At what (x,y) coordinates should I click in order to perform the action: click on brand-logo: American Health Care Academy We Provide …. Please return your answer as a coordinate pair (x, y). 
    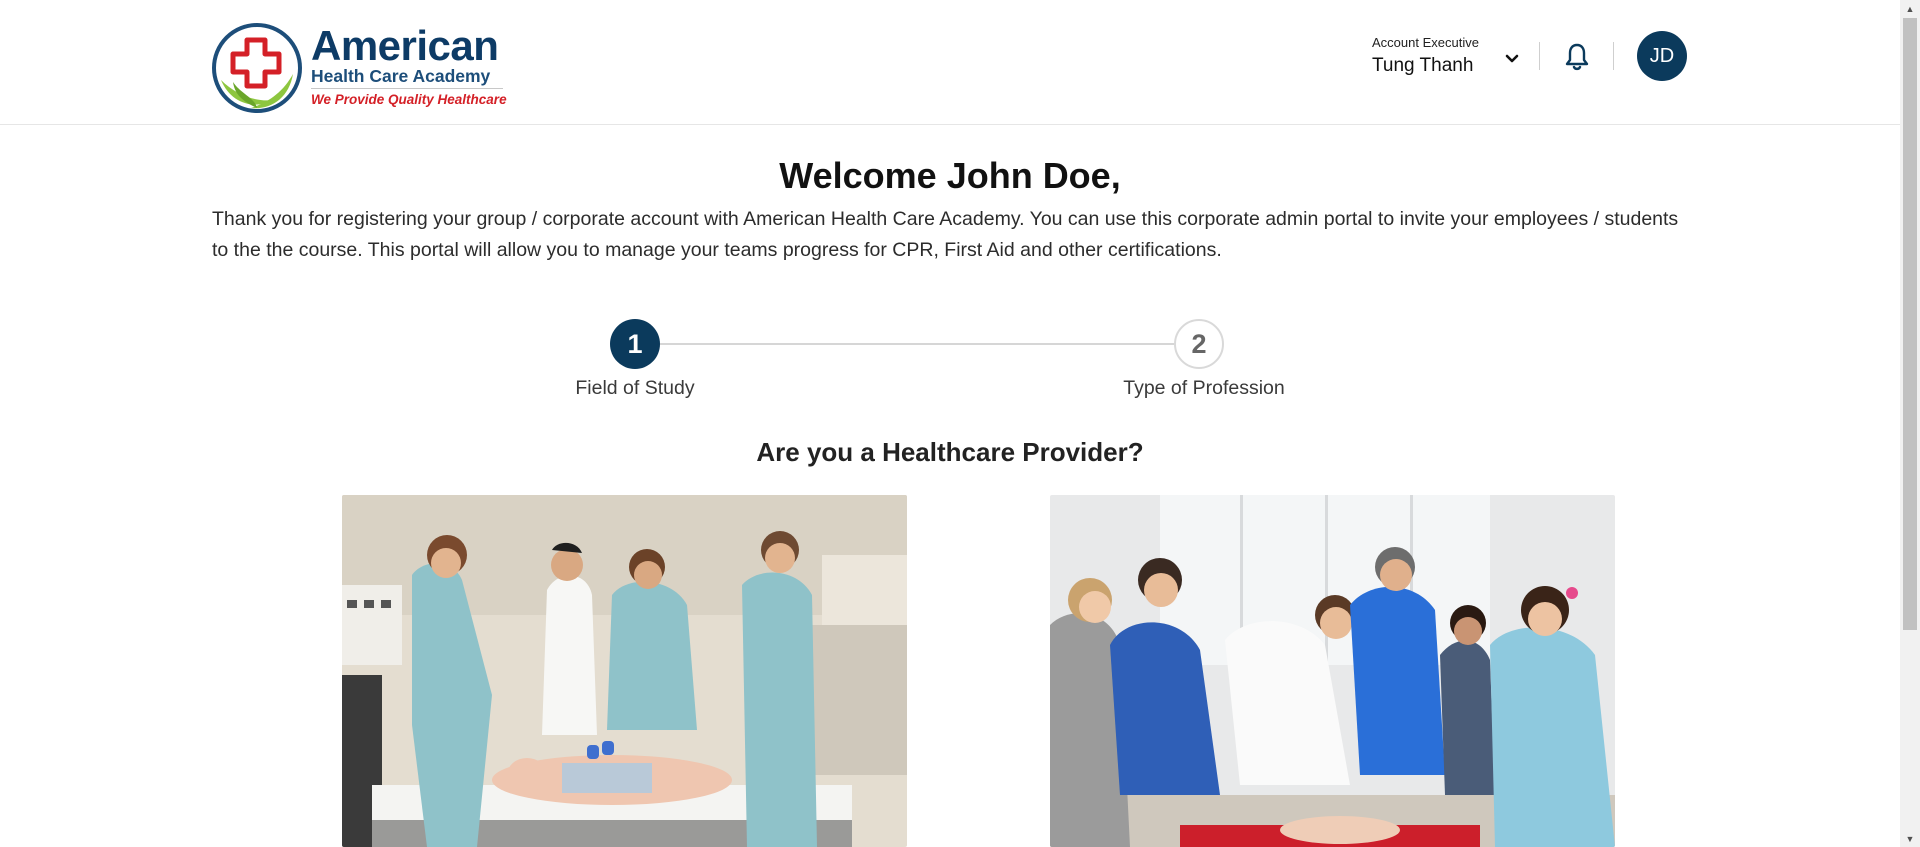
    Looking at the image, I should click on (359, 68).